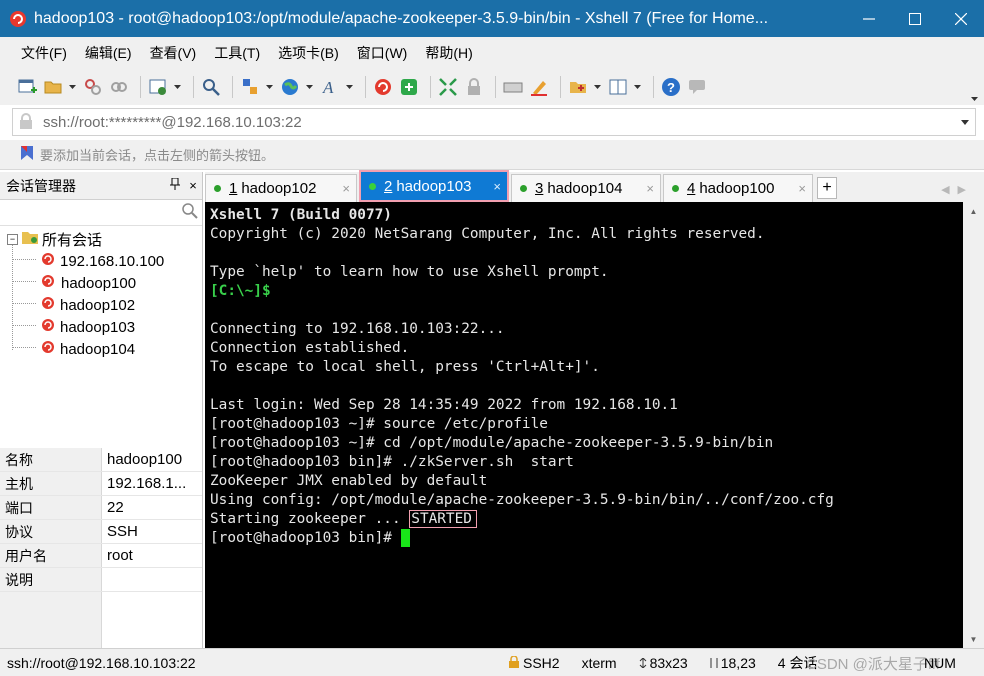 This screenshot has height=676, width=984. What do you see at coordinates (513, 87) in the screenshot?
I see `keyboard-icon` at bounding box center [513, 87].